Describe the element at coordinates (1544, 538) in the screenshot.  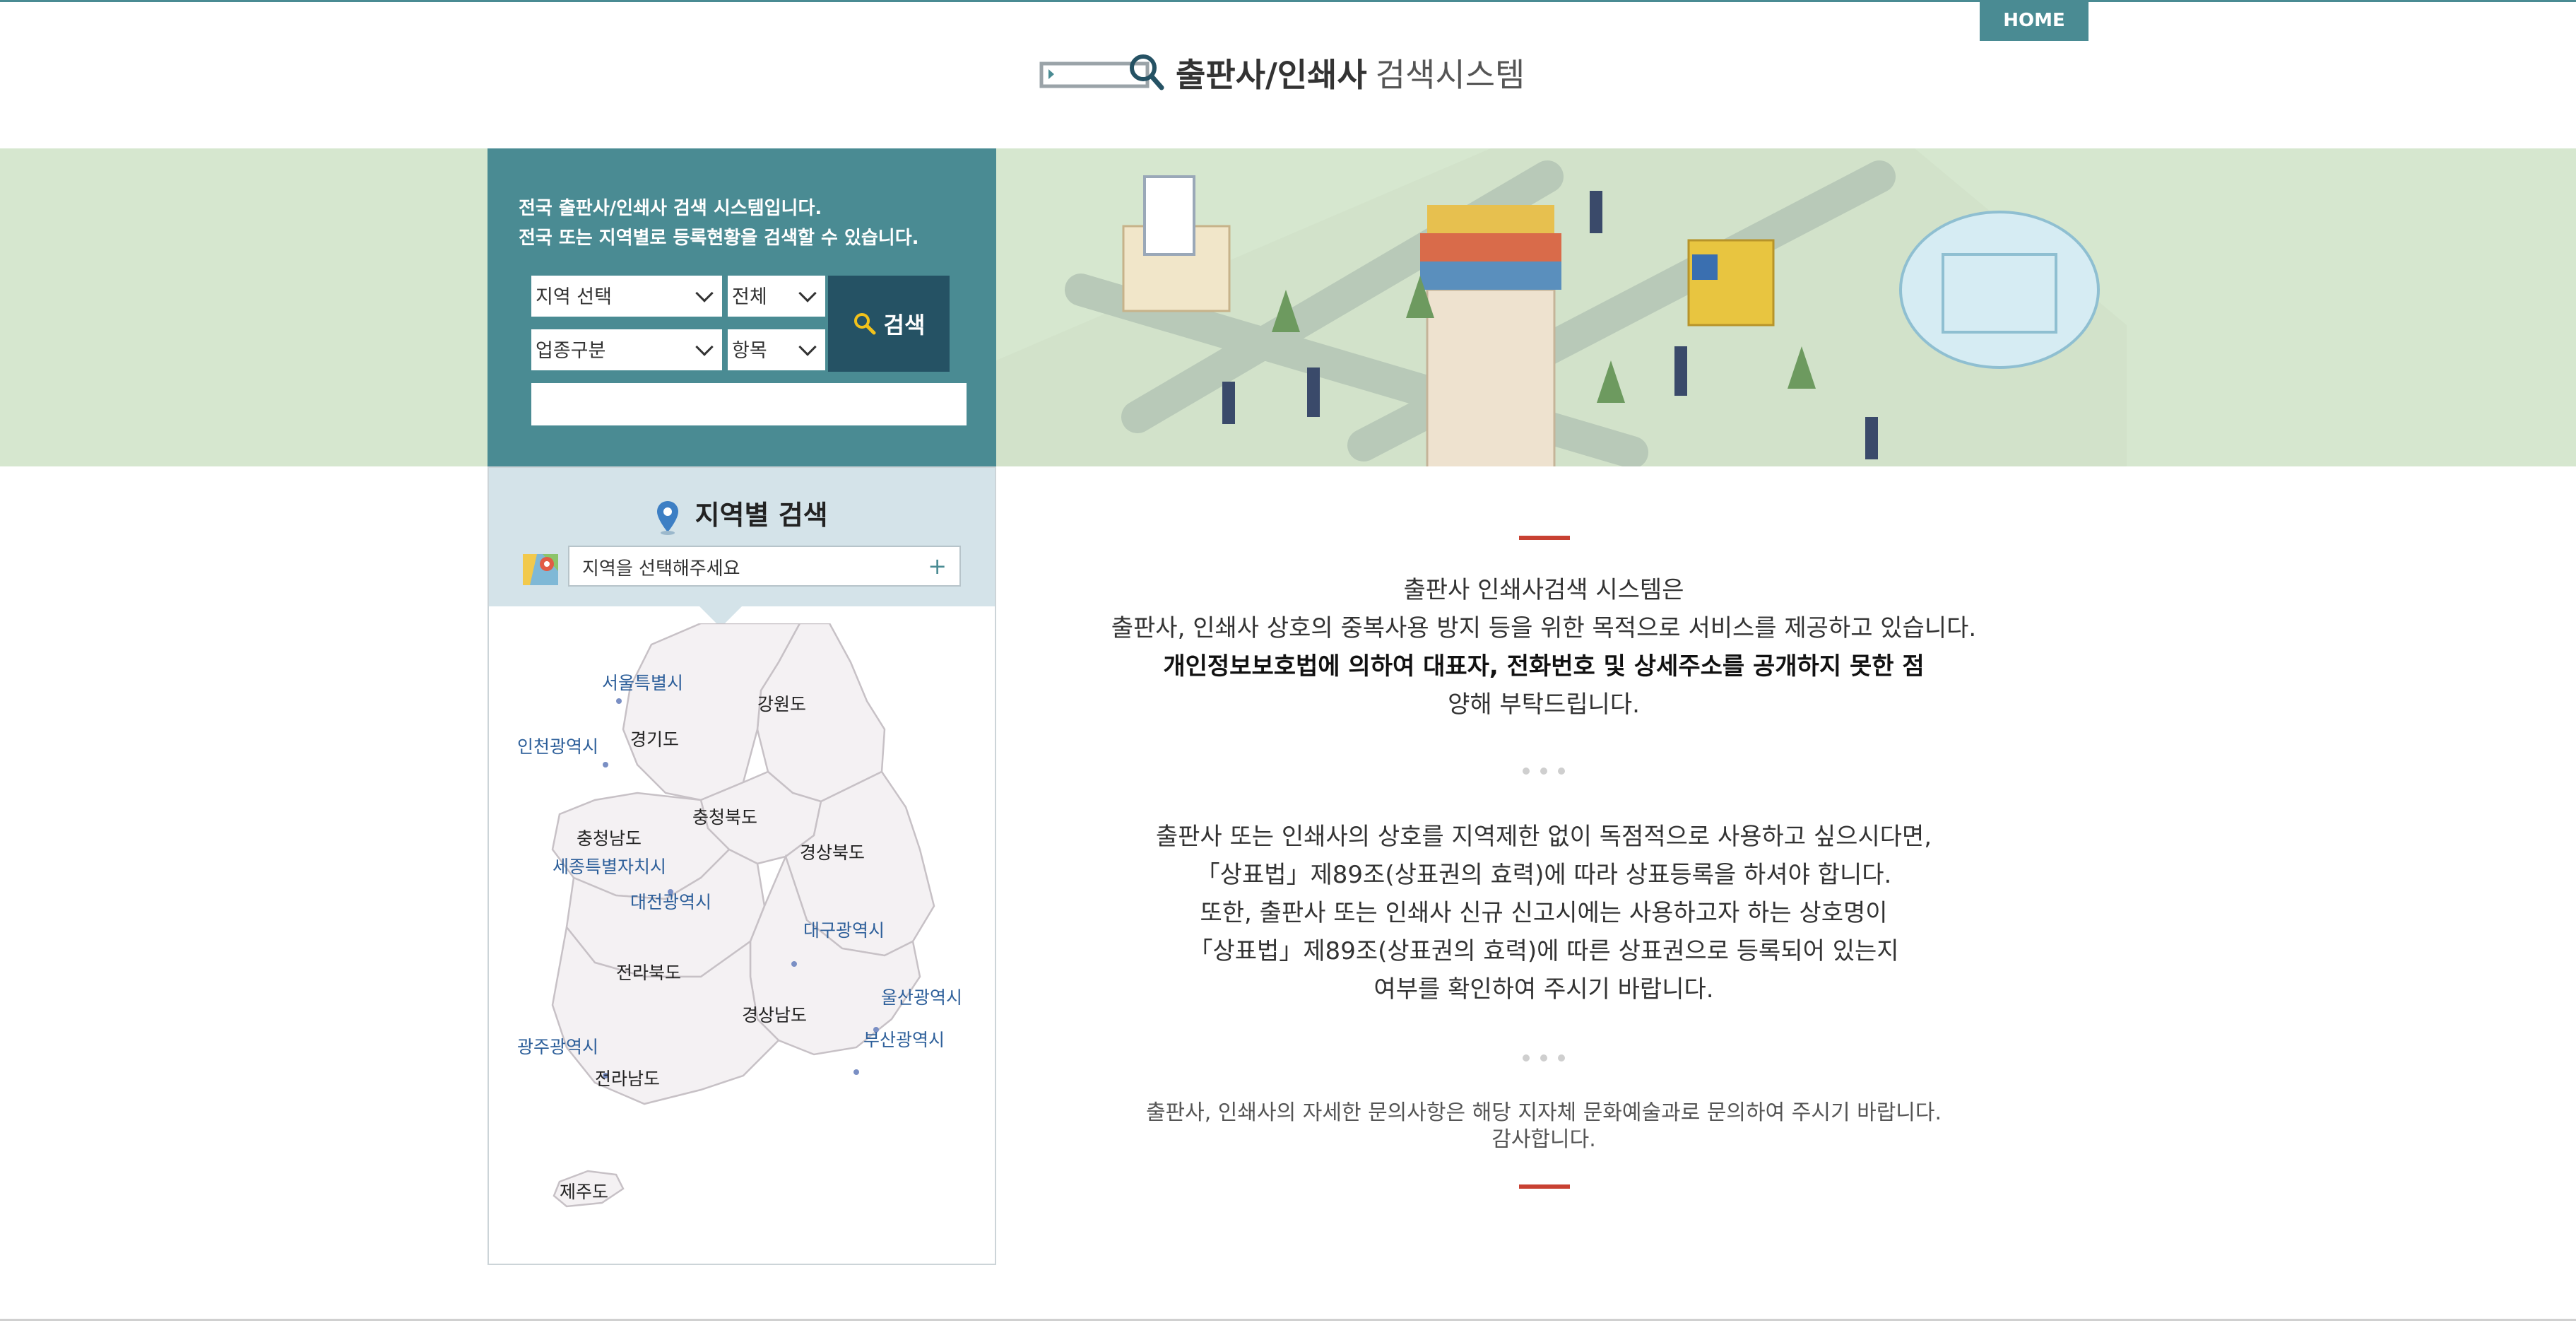
I see `divider-red-top` at that location.